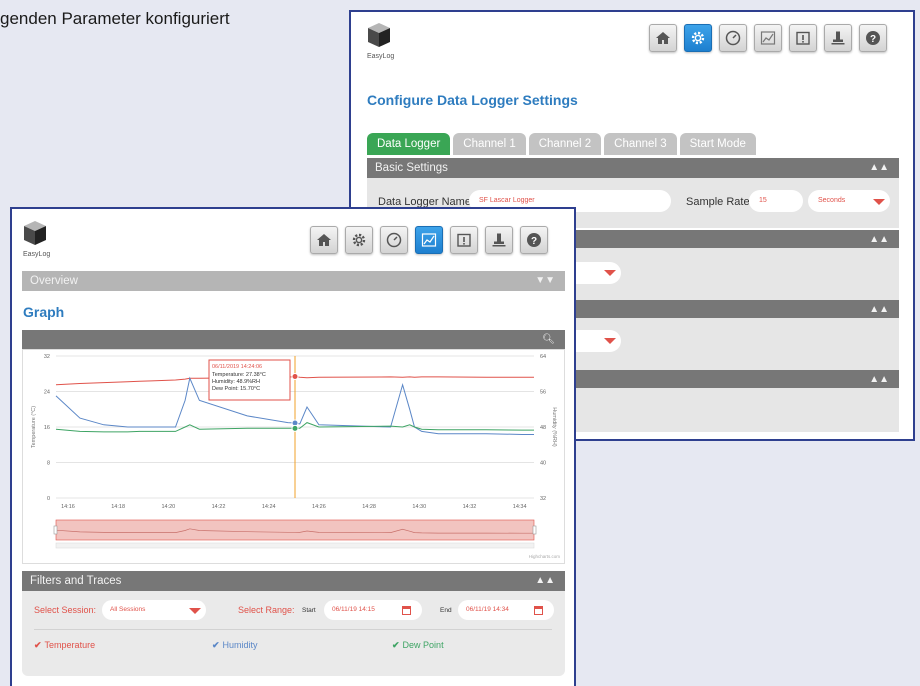  I want to click on basic-settings-label: Basic Settings, so click(411, 168).